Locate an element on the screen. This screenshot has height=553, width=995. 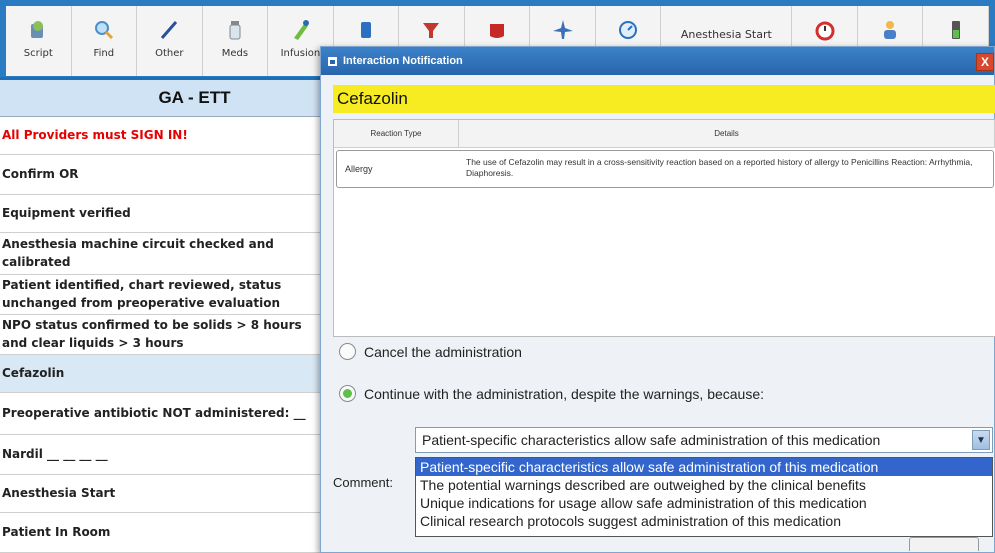
header-details: Details is located at coordinates (727, 133).